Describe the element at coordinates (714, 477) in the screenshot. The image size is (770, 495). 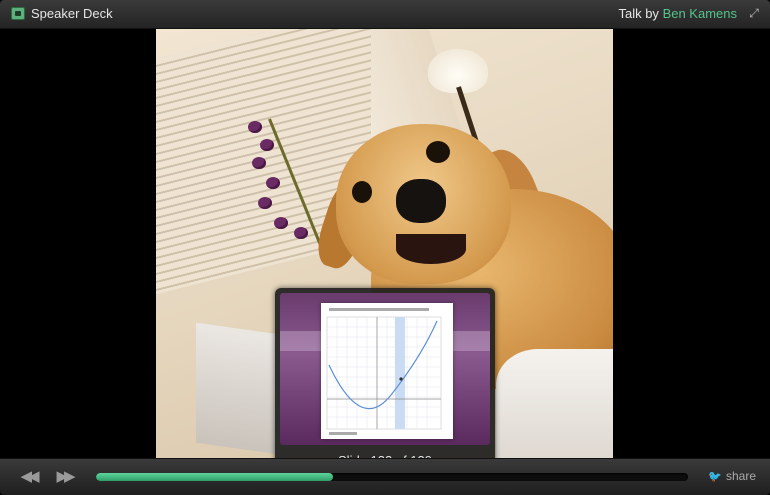
I see `twitter-bird-icon: 🐦` at that location.